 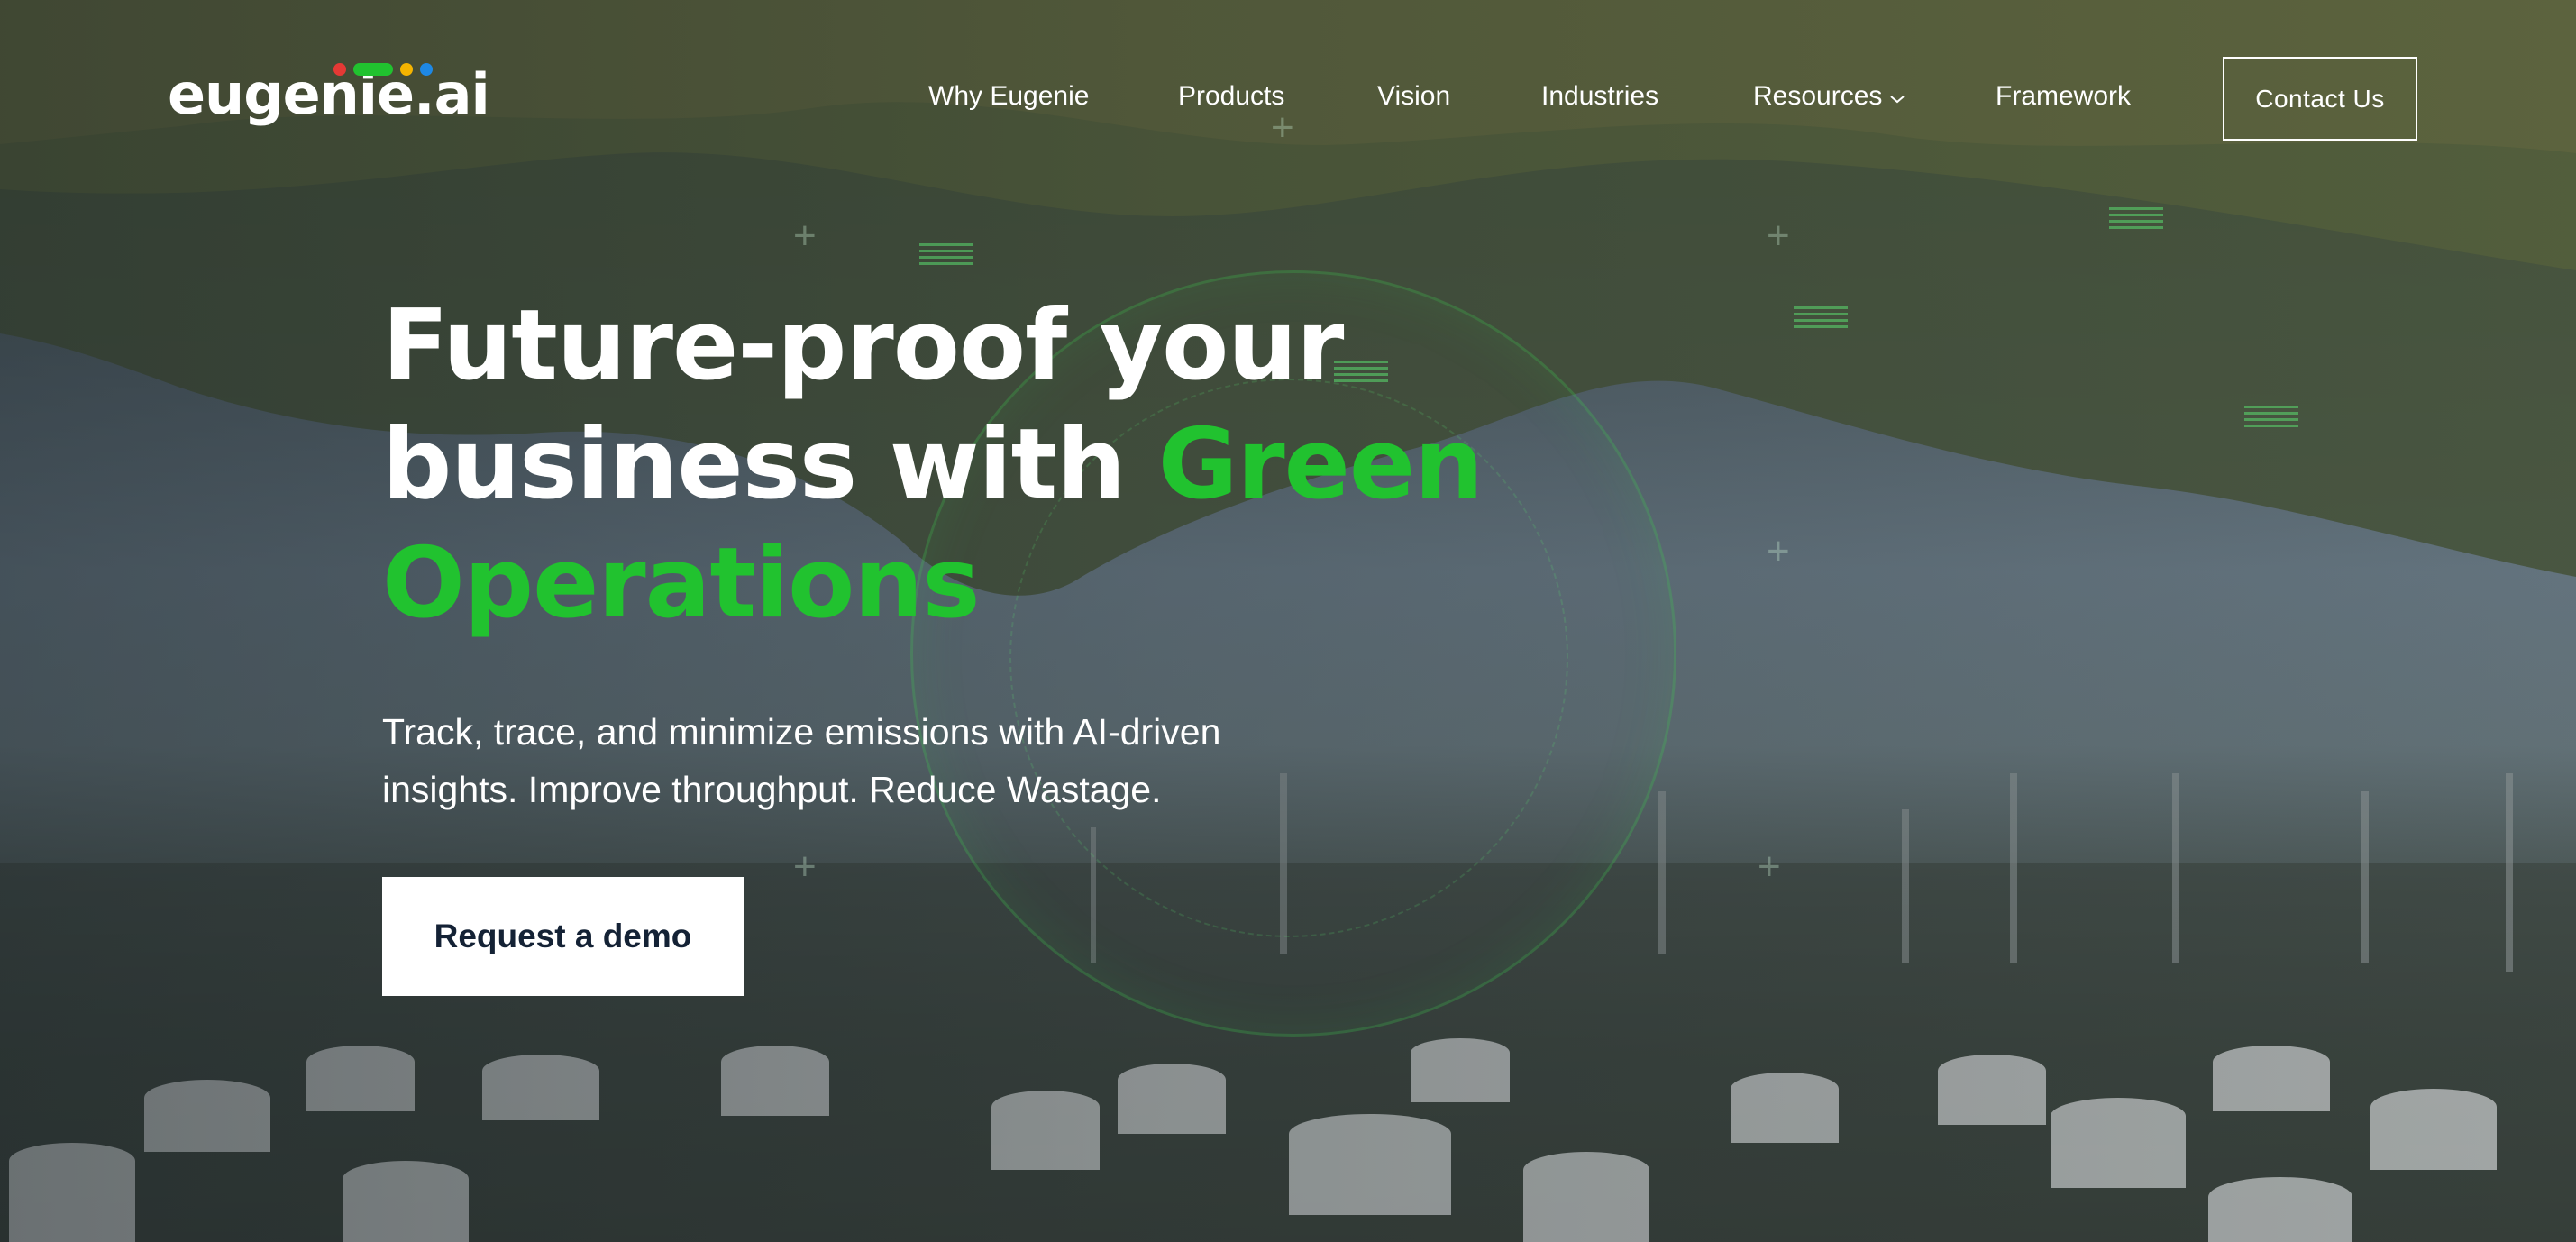 What do you see at coordinates (373, 69) in the screenshot?
I see `logo-dot-green` at bounding box center [373, 69].